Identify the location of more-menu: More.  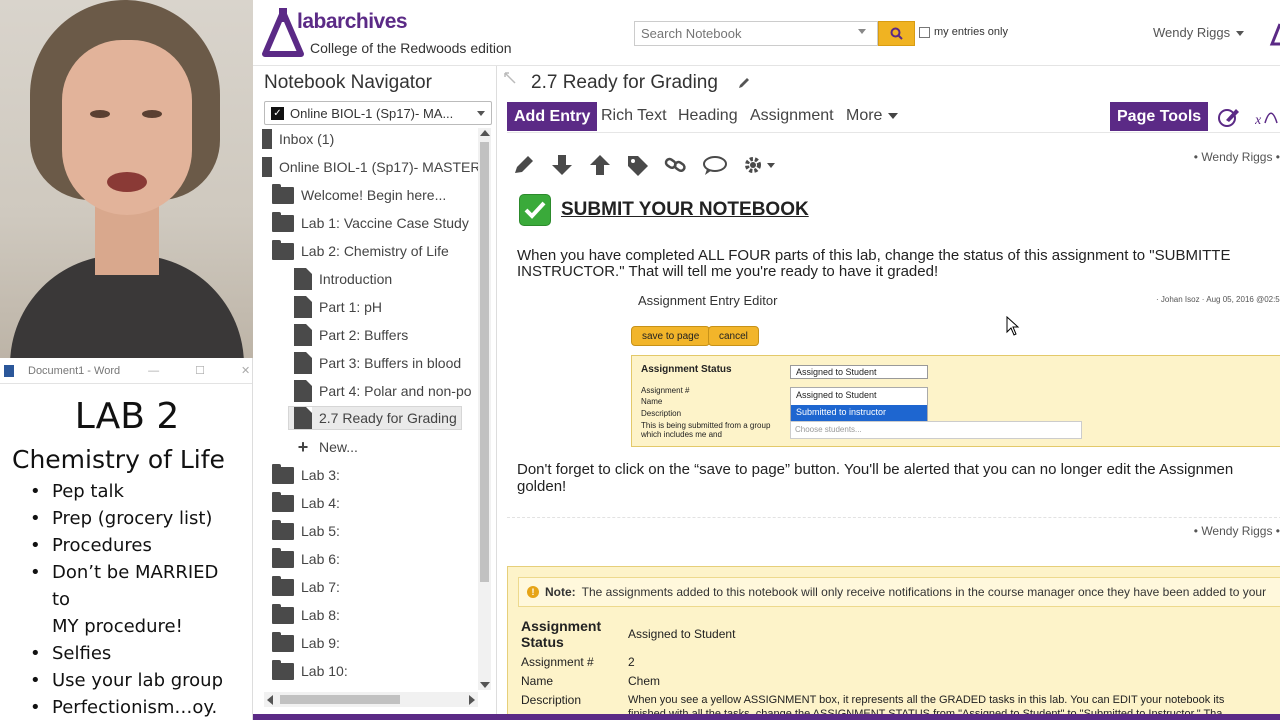
(872, 116).